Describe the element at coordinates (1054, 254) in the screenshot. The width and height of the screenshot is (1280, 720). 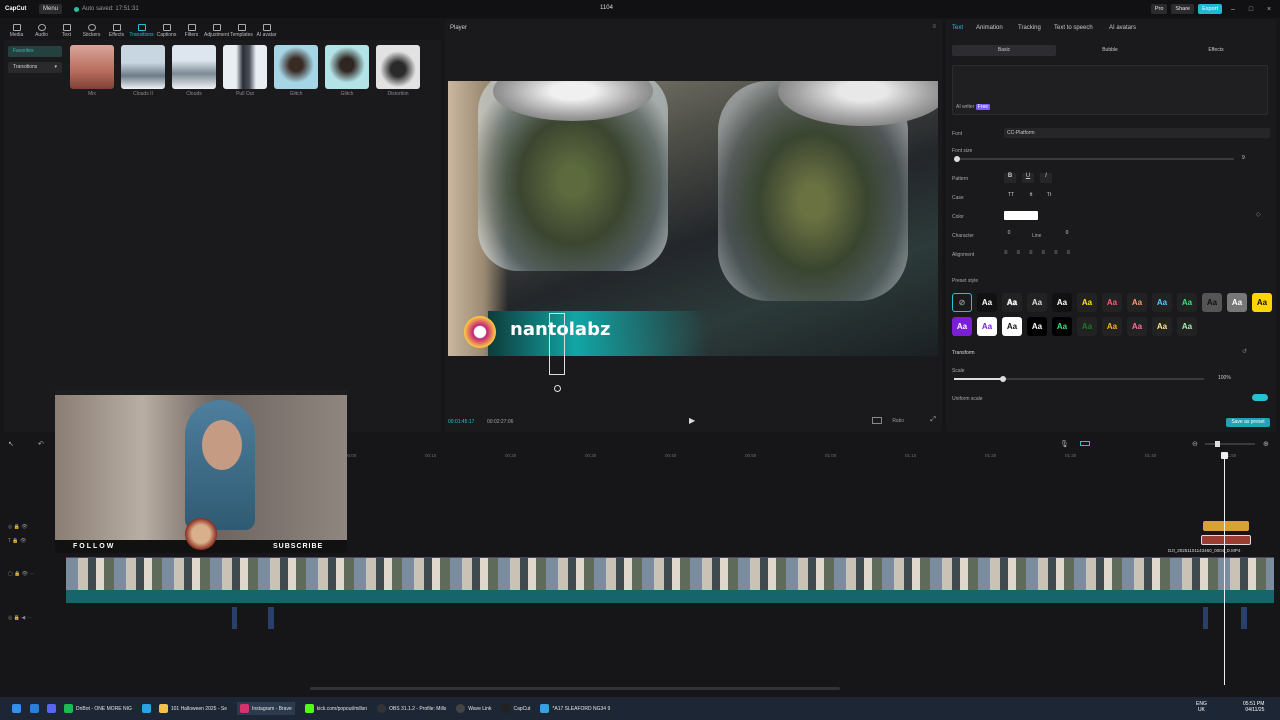
I see `alignment-buttons: ≡≡≡≡≡≡` at that location.